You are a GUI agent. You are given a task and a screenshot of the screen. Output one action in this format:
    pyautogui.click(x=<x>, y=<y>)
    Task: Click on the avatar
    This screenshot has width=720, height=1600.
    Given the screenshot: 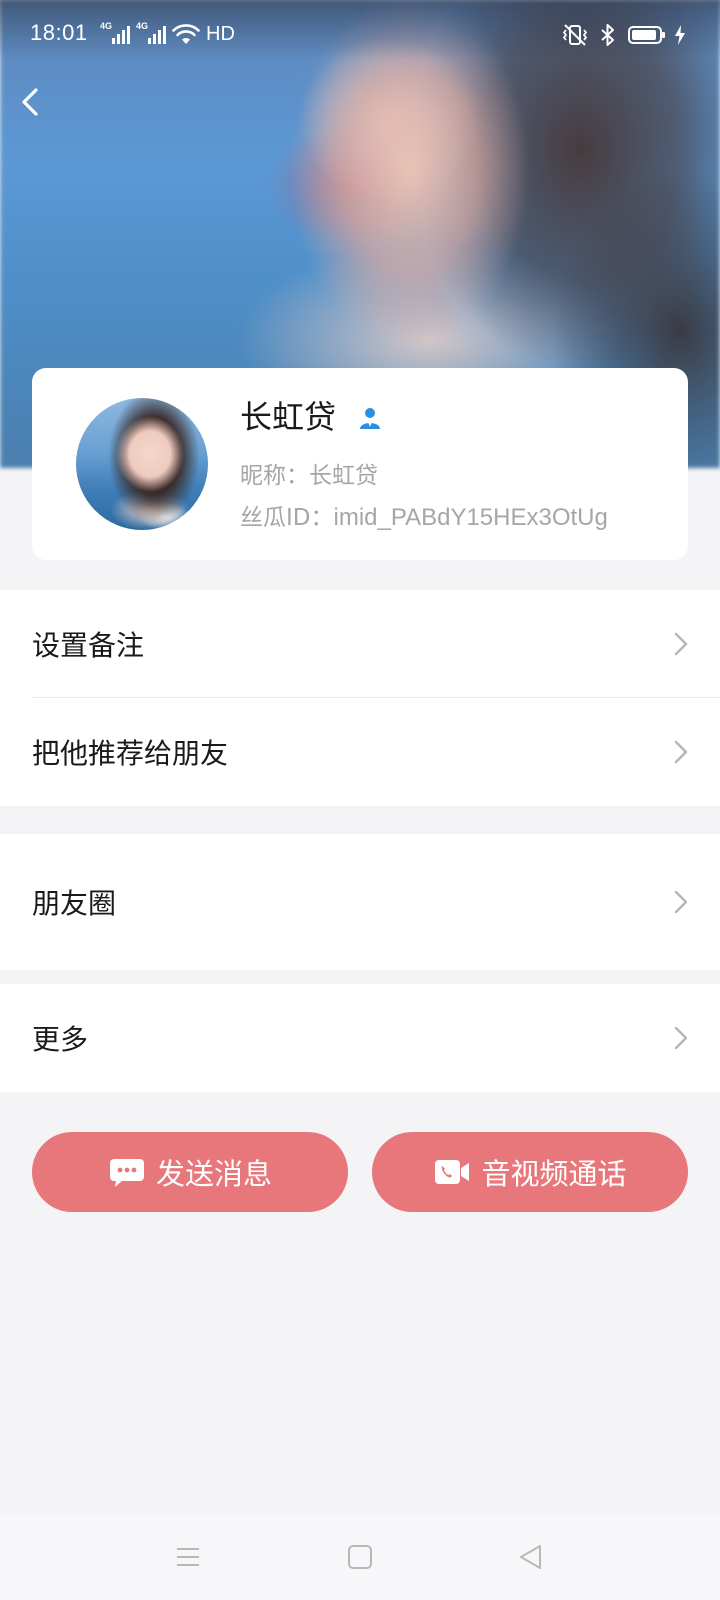 What is the action you would take?
    pyautogui.click(x=142, y=464)
    